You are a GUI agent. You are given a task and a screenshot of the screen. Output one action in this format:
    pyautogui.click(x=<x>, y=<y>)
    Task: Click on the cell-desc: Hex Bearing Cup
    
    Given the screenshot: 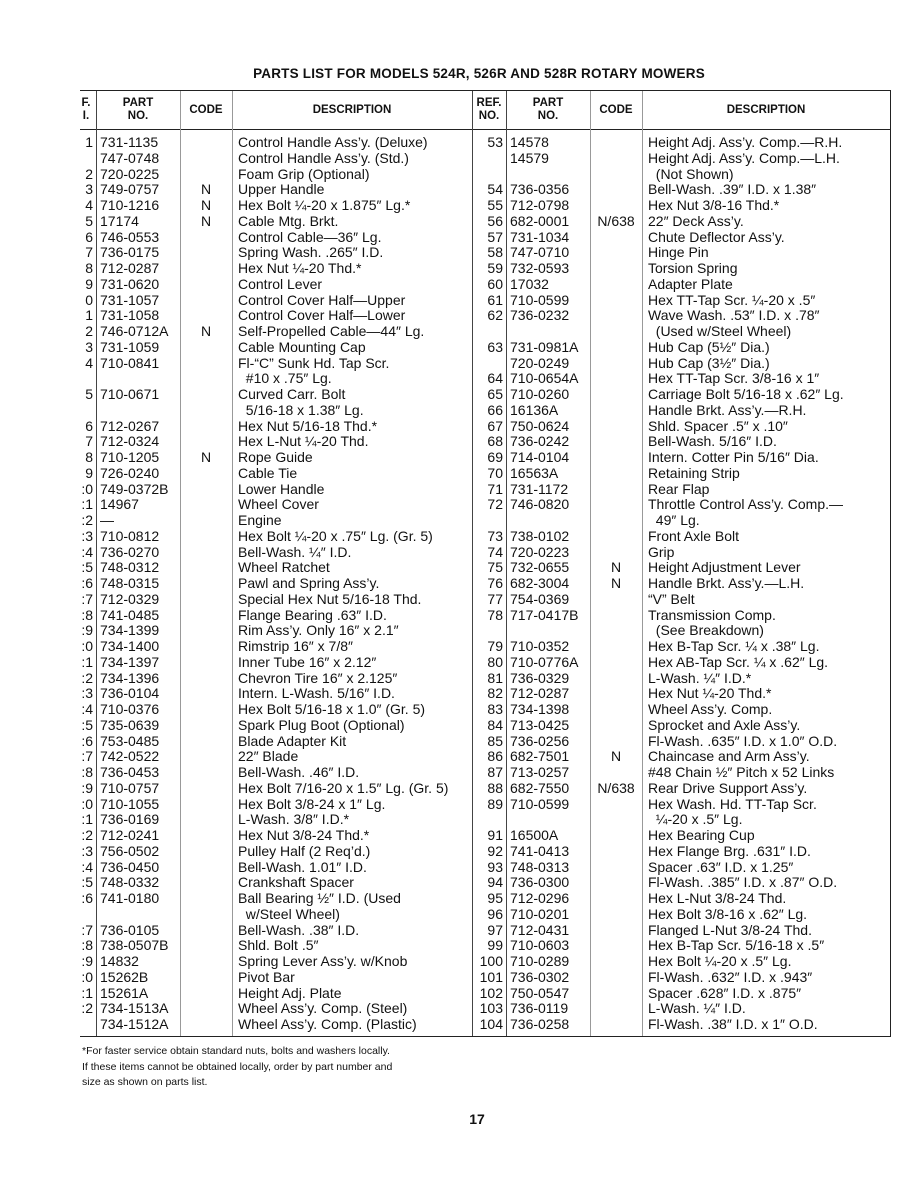 What is the action you would take?
    pyautogui.click(x=701, y=835)
    